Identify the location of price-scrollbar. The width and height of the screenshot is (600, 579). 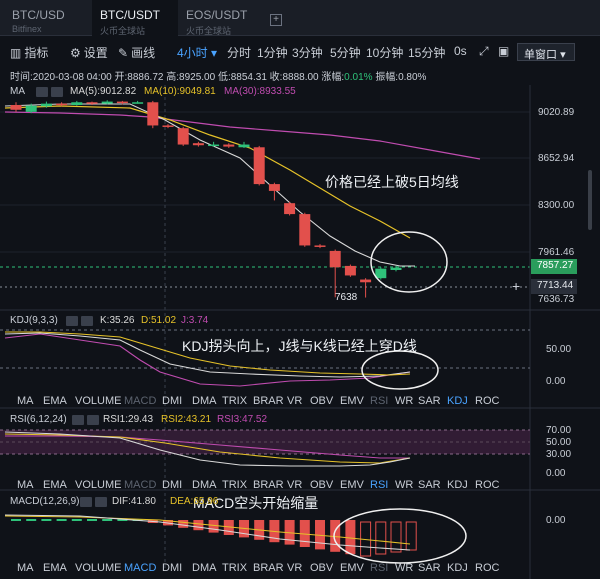
(590, 200).